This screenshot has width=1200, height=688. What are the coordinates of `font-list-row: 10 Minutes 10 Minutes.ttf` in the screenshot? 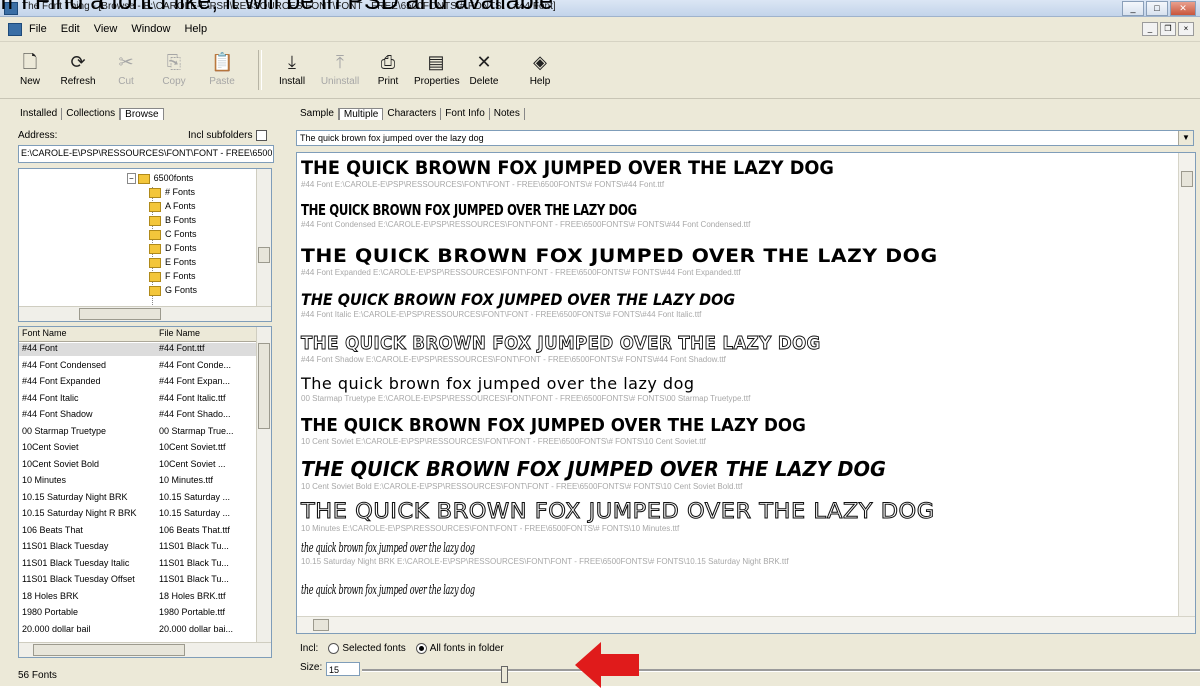 It's located at (138, 481).